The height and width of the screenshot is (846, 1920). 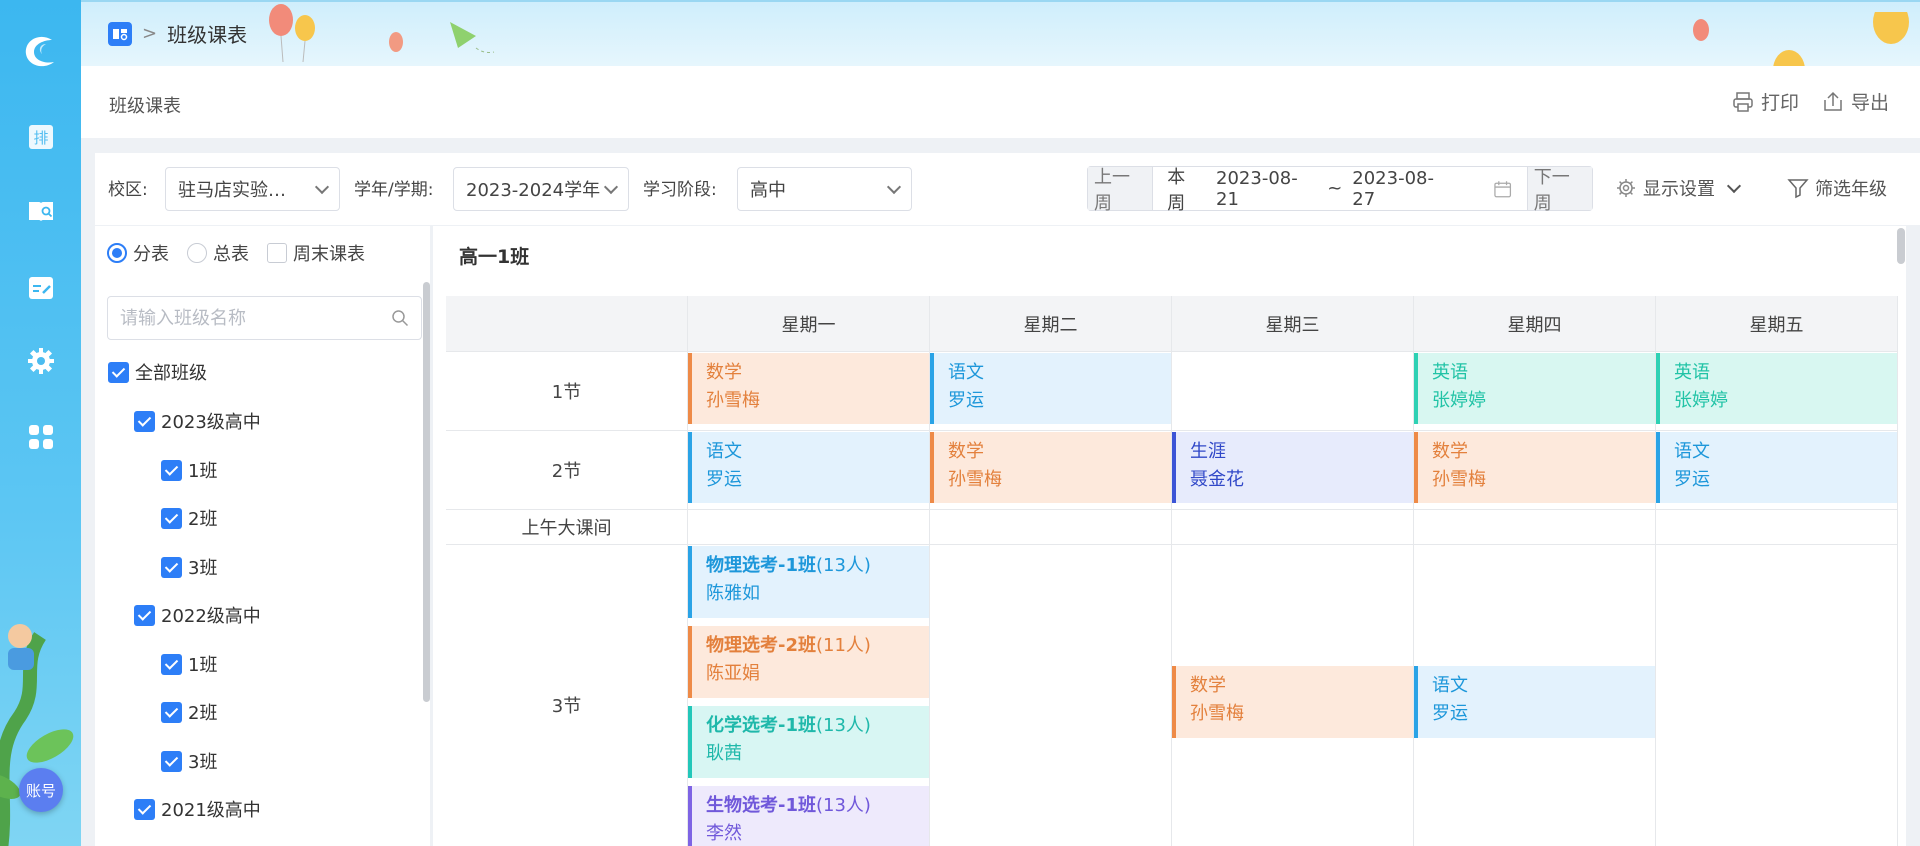 What do you see at coordinates (41, 288) in the screenshot?
I see `edit-icon` at bounding box center [41, 288].